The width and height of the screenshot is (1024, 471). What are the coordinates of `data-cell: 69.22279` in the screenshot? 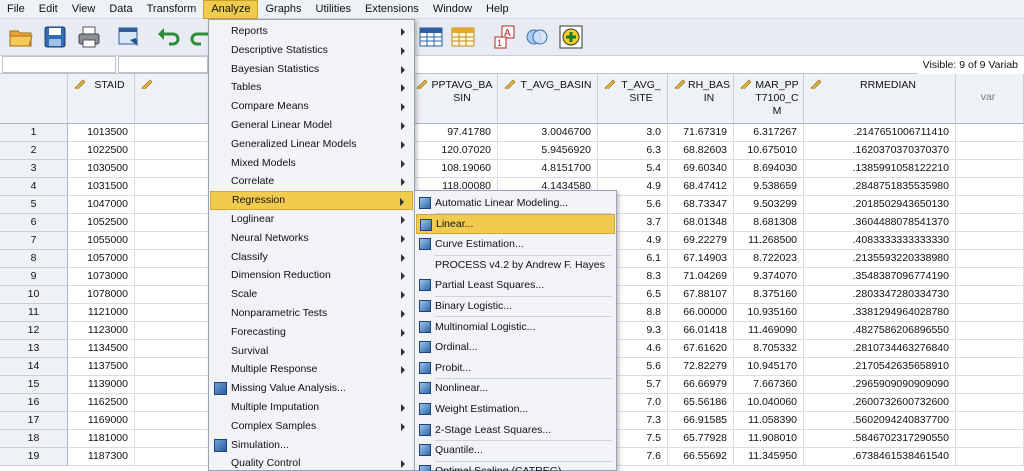 It's located at (701, 241).